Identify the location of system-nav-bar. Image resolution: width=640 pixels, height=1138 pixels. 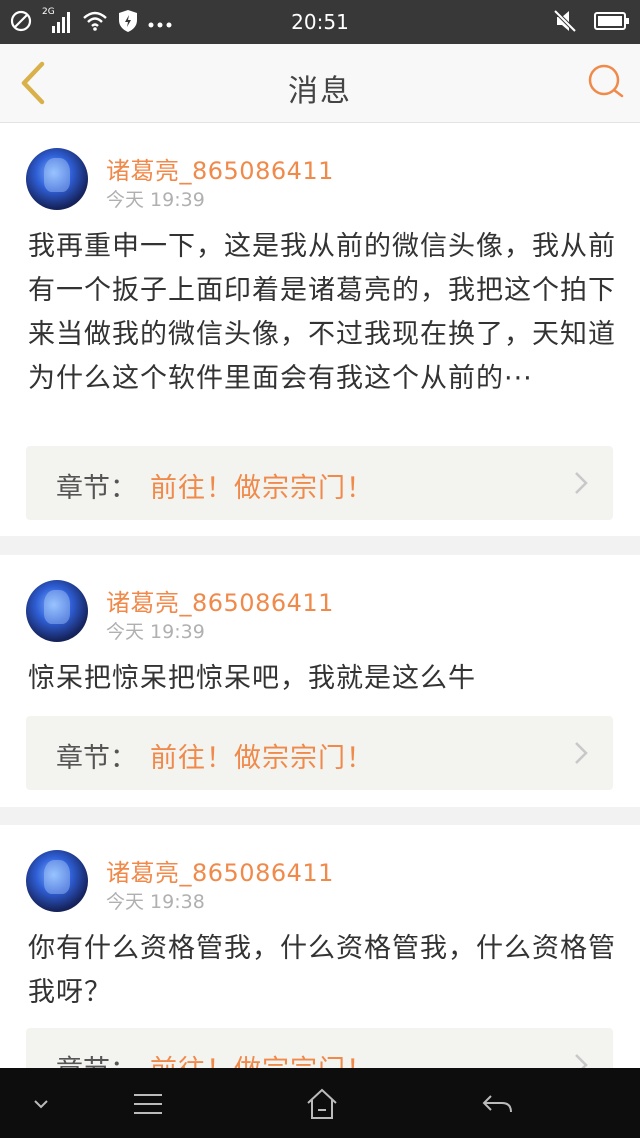
(320, 1103).